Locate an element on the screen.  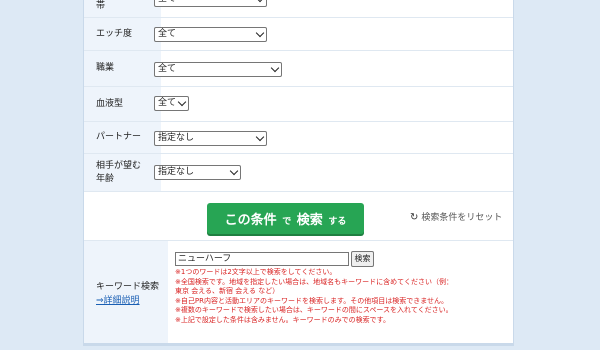
keyword-search-label: キーワード検索 ⇒詳細説明 is located at coordinates (126, 292).